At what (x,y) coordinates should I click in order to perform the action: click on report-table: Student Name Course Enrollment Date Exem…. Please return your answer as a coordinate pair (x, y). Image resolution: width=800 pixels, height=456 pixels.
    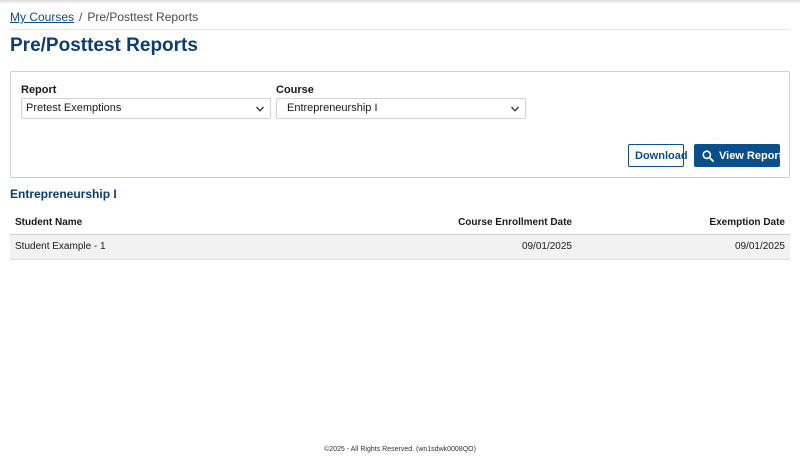
    Looking at the image, I should click on (400, 235).